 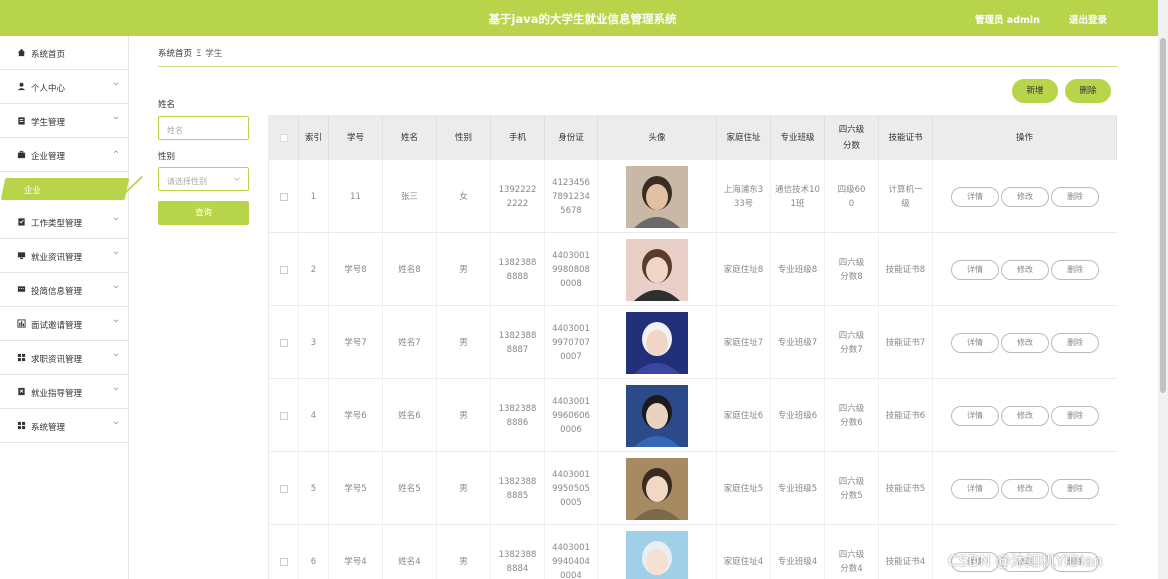 I want to click on cell-student-no: 学号4, so click(x=356, y=552).